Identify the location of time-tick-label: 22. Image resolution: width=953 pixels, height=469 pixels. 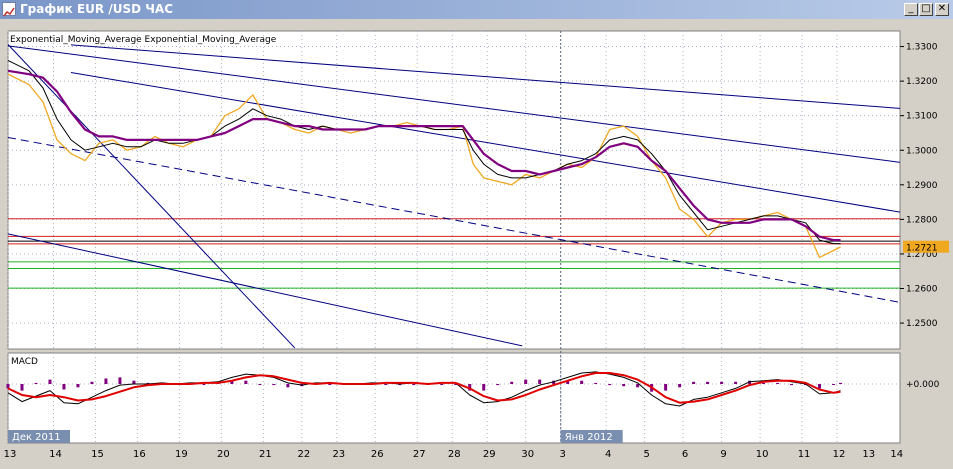
(303, 454).